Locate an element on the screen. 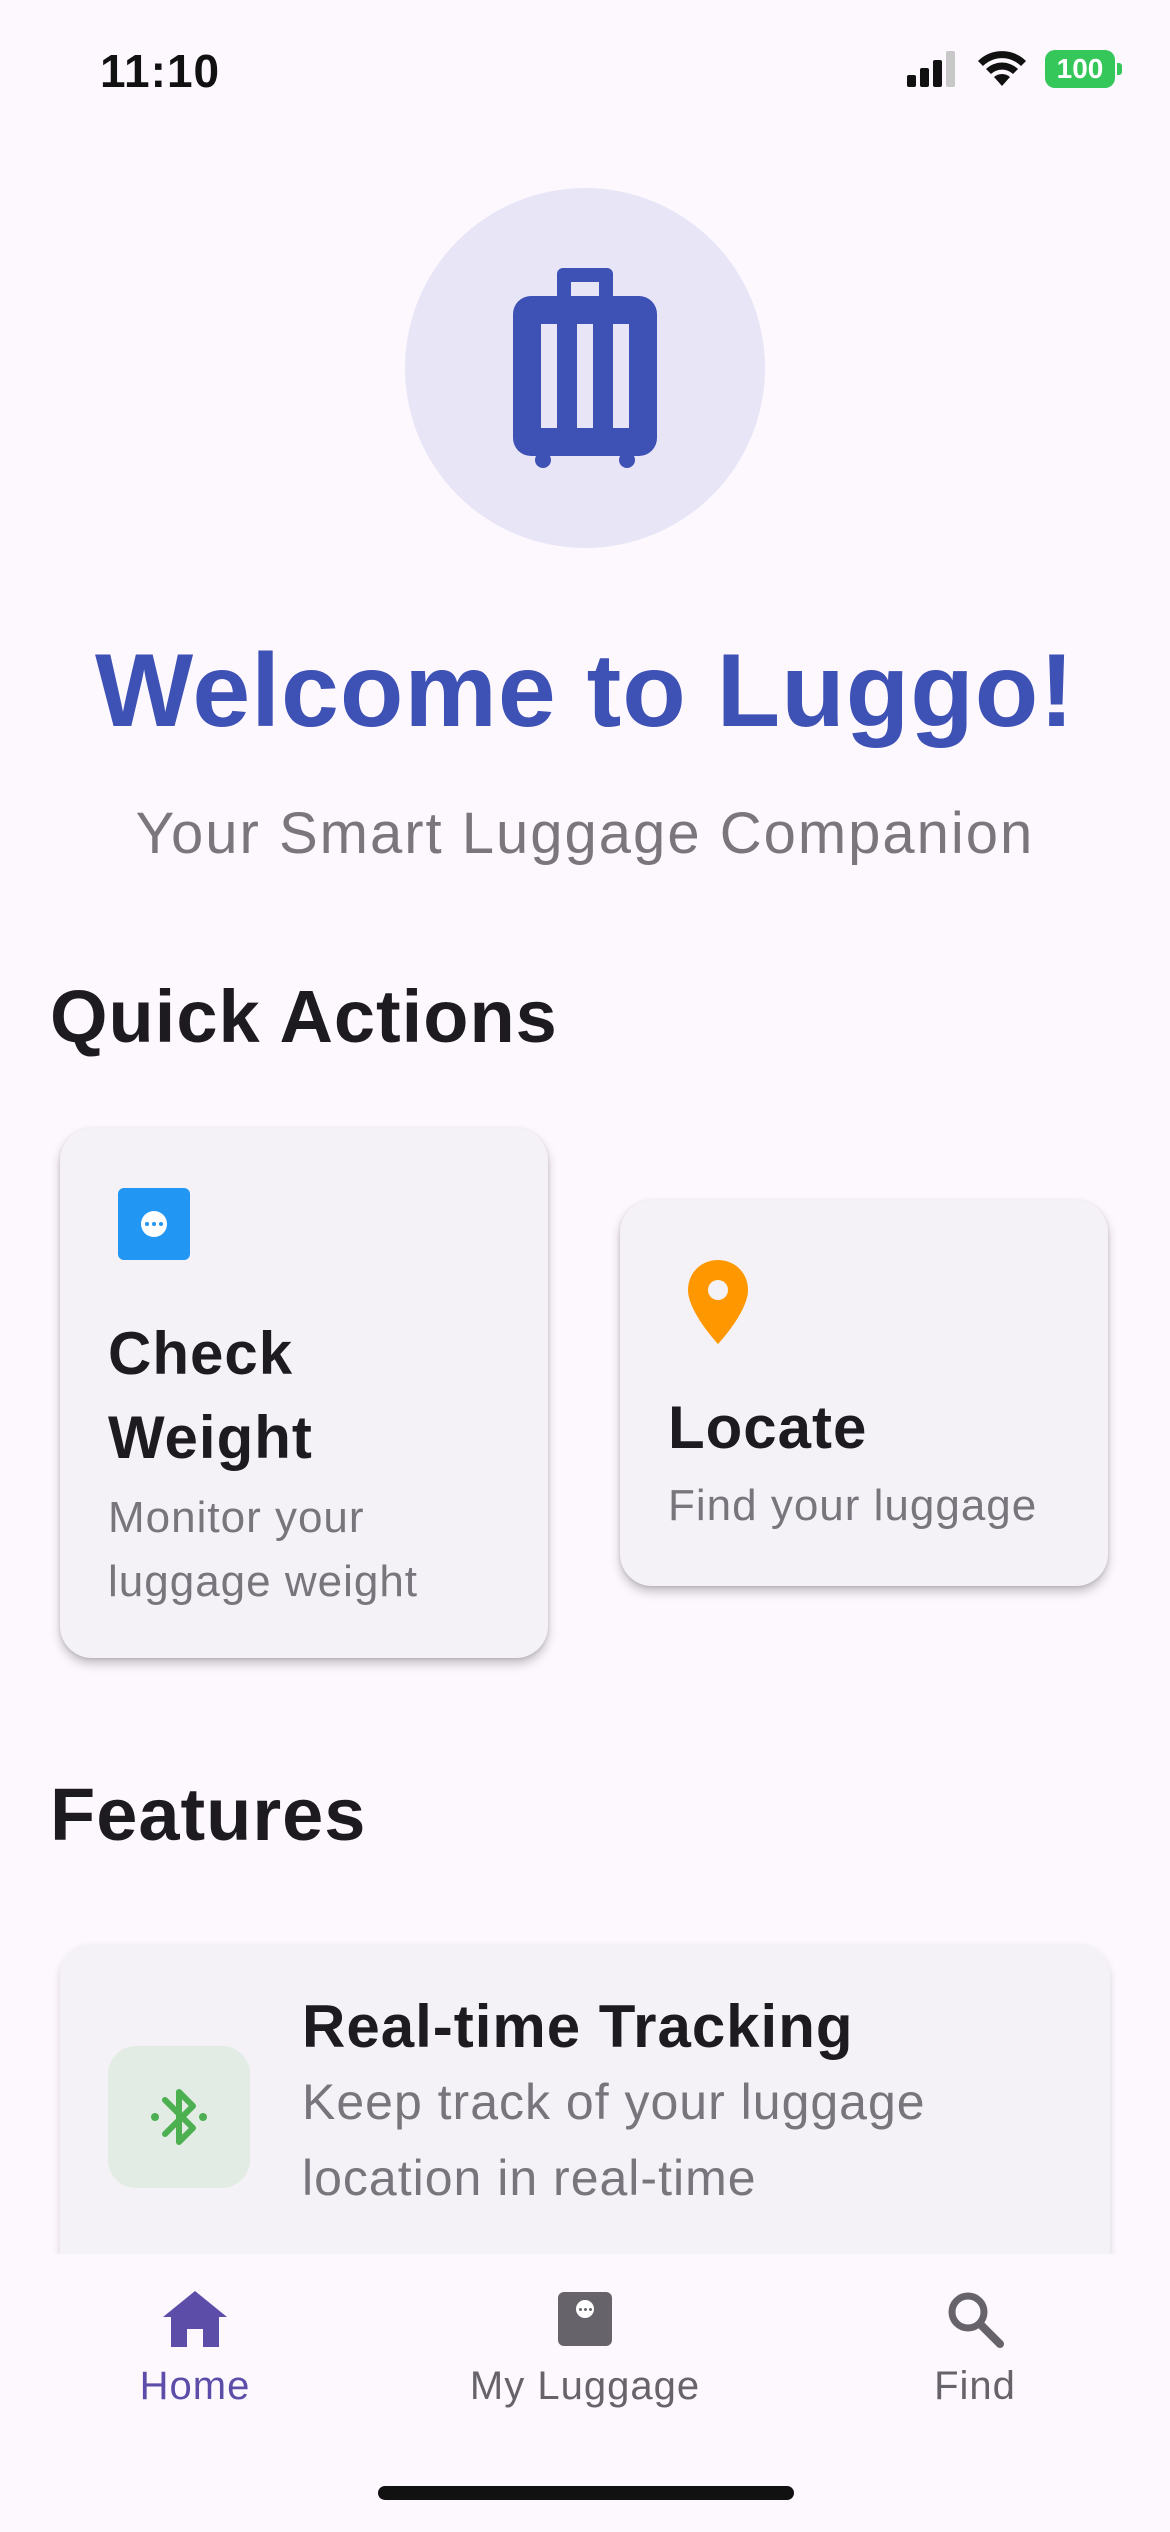 This screenshot has width=1170, height=2532. locate-card: Locate Find your luggage is located at coordinates (864, 1393).